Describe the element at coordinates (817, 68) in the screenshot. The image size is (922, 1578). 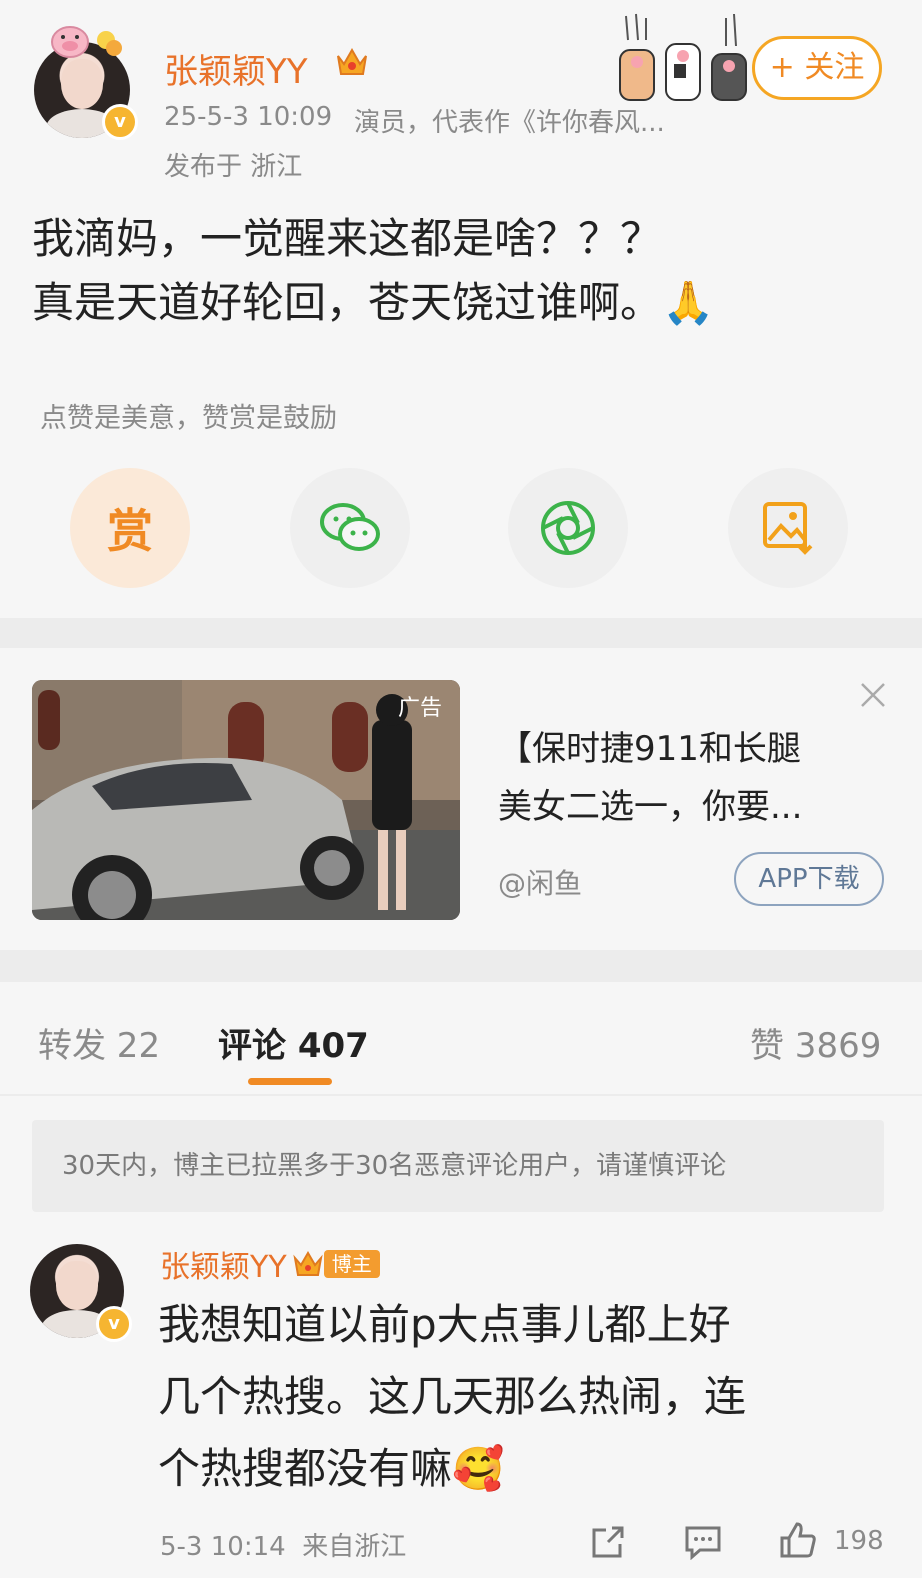
I see `follow-button: + 关注` at that location.